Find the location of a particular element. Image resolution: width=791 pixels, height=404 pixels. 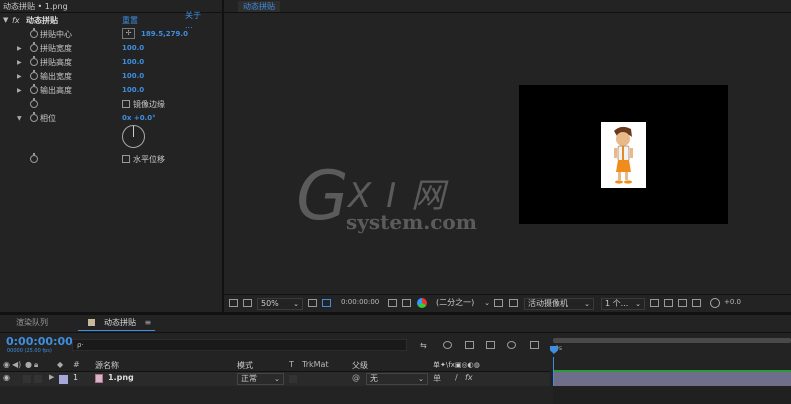

chevron-down-icon: ⌄ is located at coordinates (587, 304).